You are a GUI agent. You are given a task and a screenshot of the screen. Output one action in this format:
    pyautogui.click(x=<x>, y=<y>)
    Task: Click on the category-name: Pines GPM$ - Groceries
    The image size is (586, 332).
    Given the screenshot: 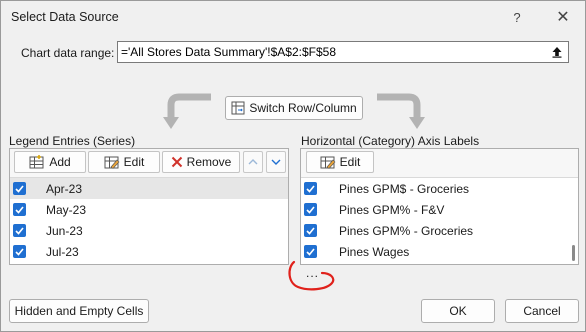 What is the action you would take?
    pyautogui.click(x=404, y=188)
    